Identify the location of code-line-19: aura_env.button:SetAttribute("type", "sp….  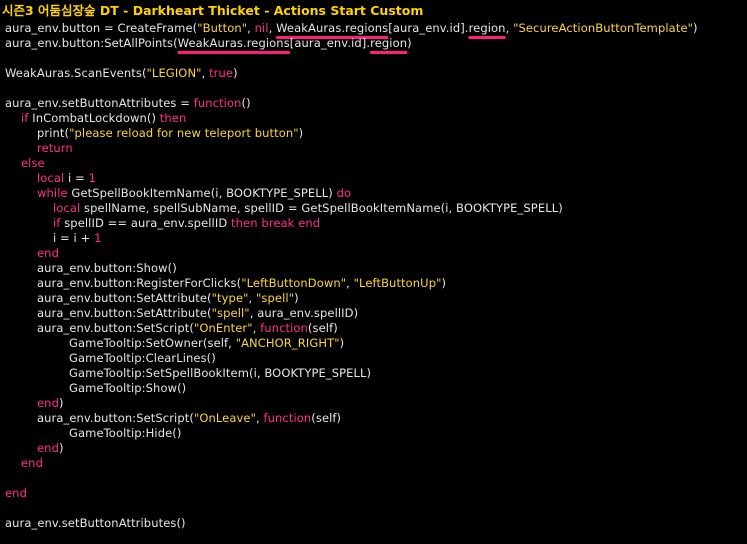
(168, 298).